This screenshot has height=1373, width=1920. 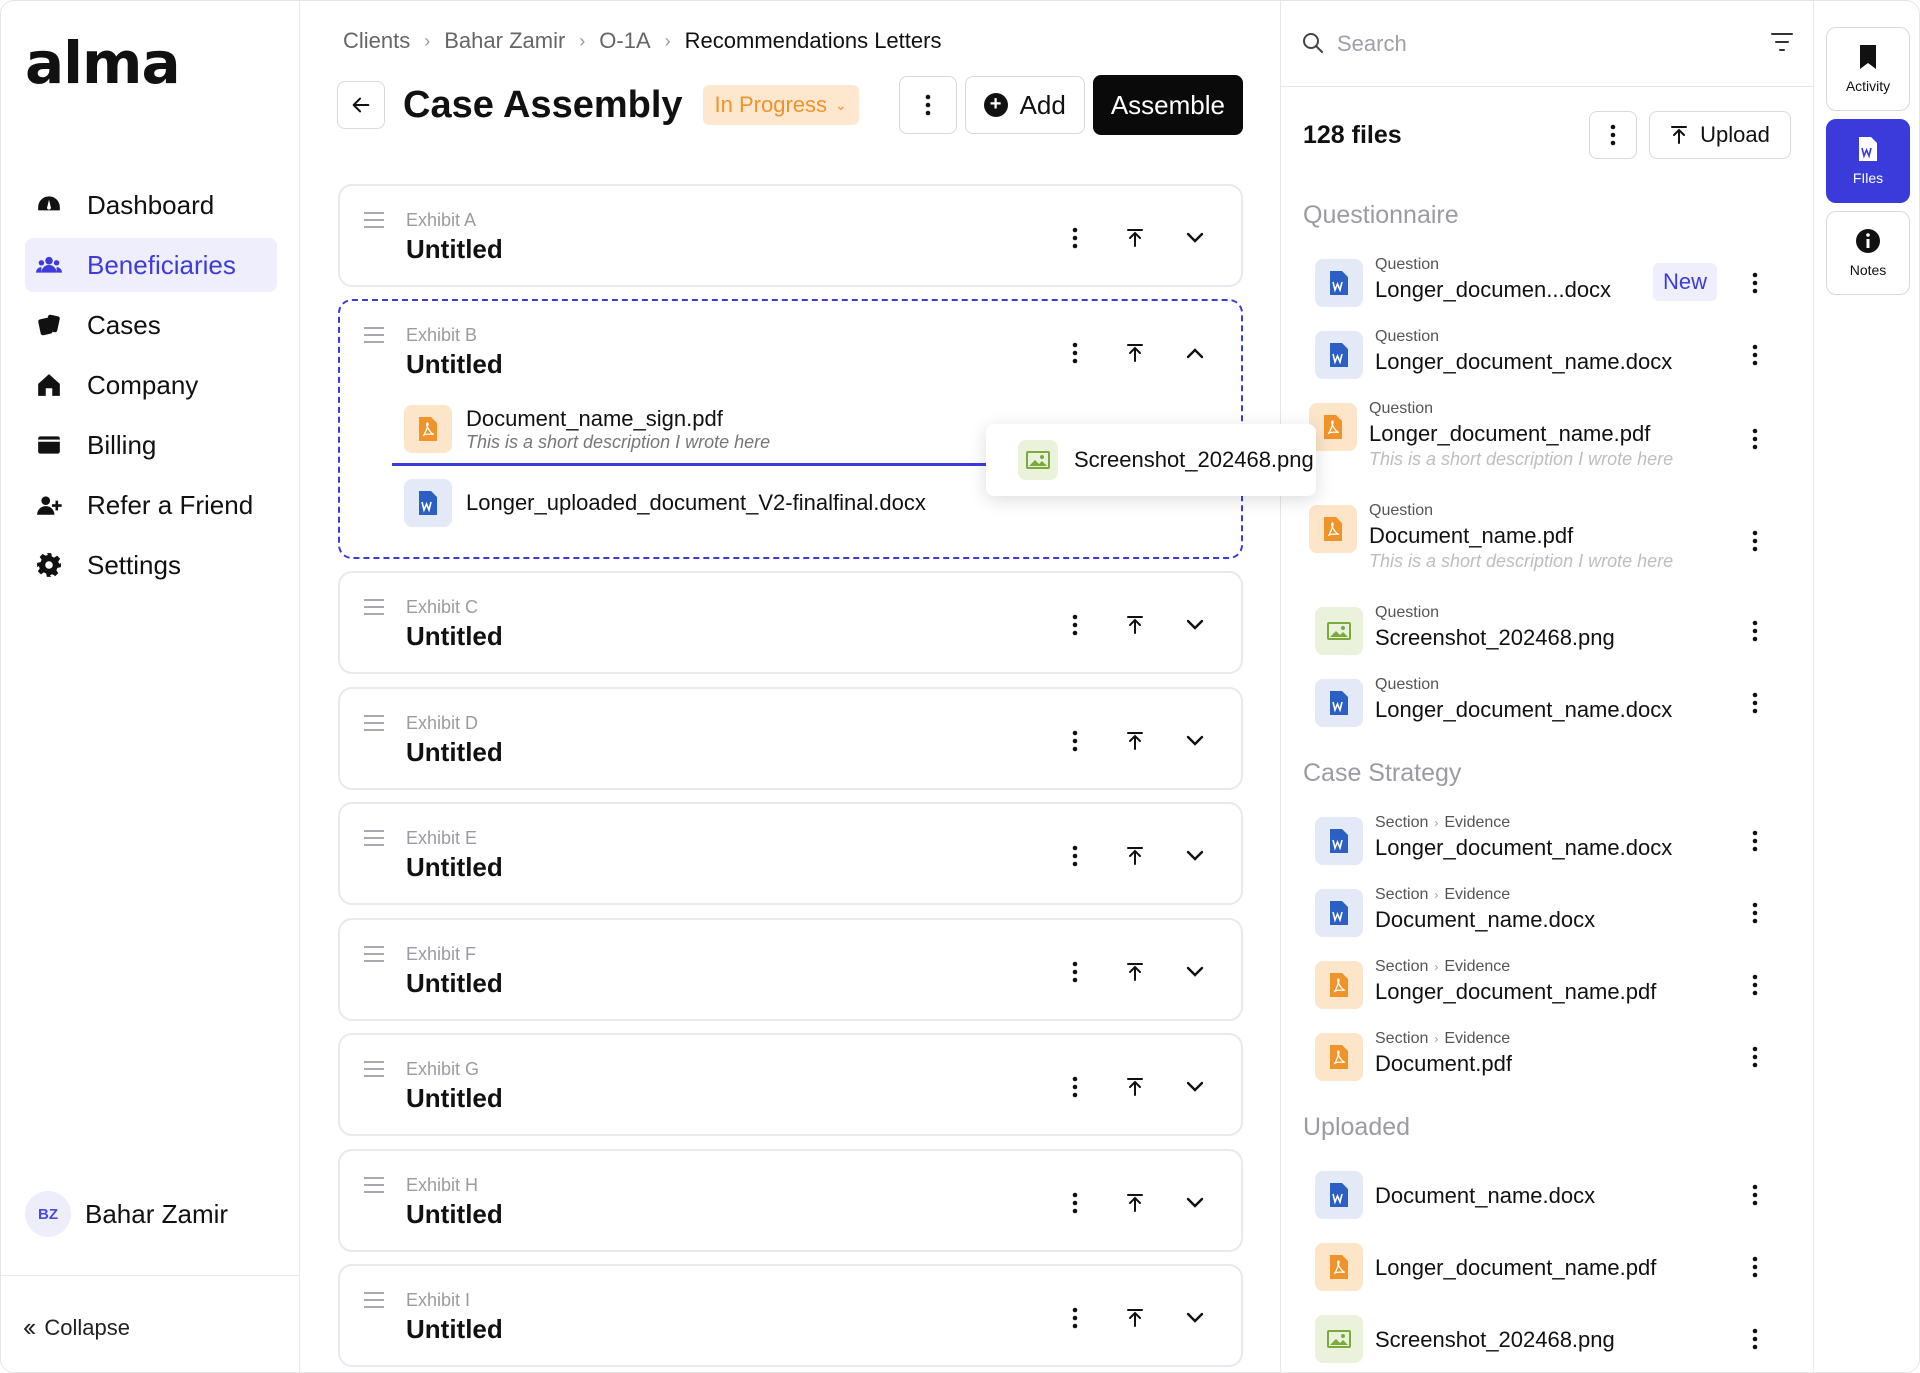 What do you see at coordinates (1868, 161) in the screenshot?
I see `rail-button-files: FIles` at bounding box center [1868, 161].